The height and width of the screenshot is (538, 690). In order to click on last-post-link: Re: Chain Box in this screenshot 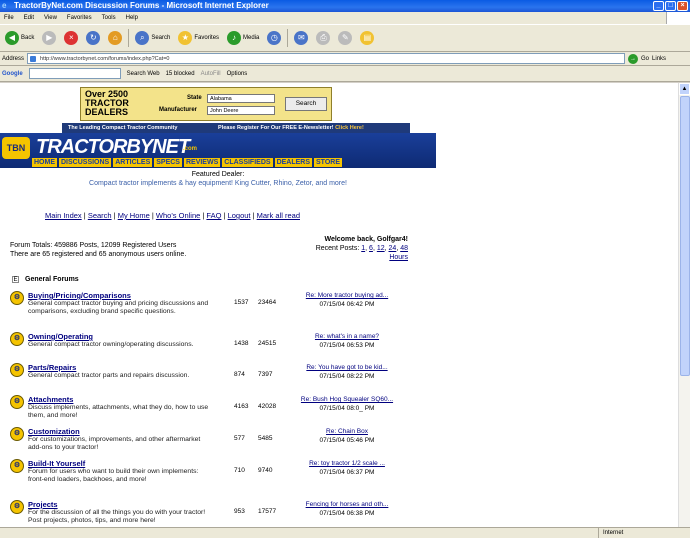, I will do `click(347, 431)`.